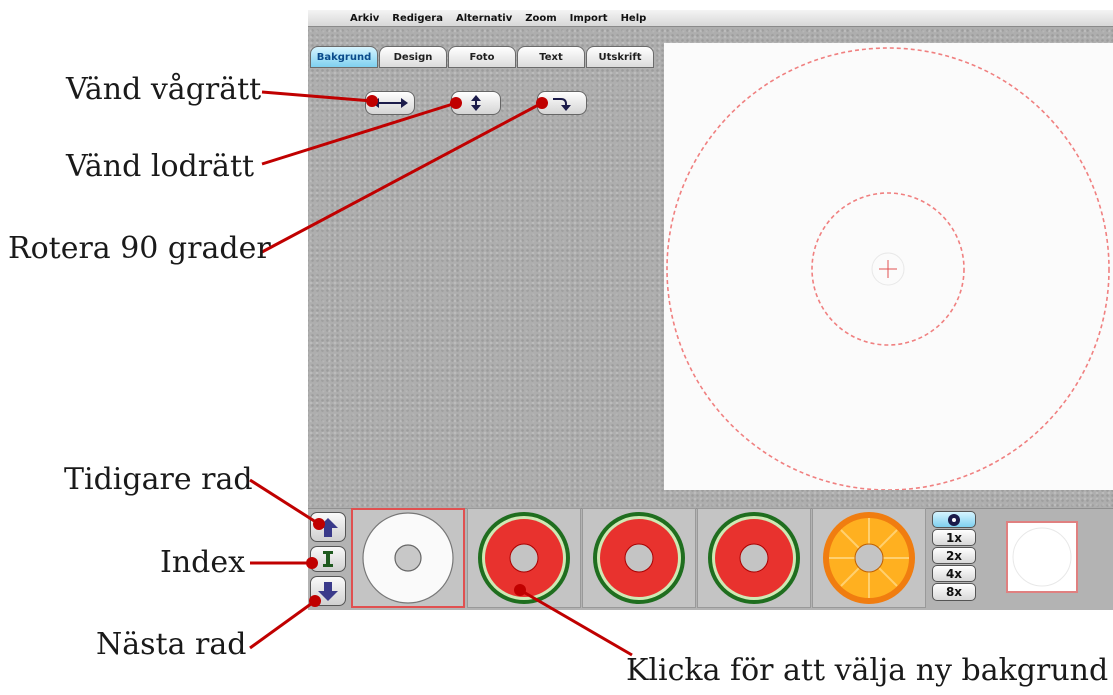 This screenshot has height=695, width=1113. I want to click on tab-bakgrund: Bakgrund, so click(344, 57).